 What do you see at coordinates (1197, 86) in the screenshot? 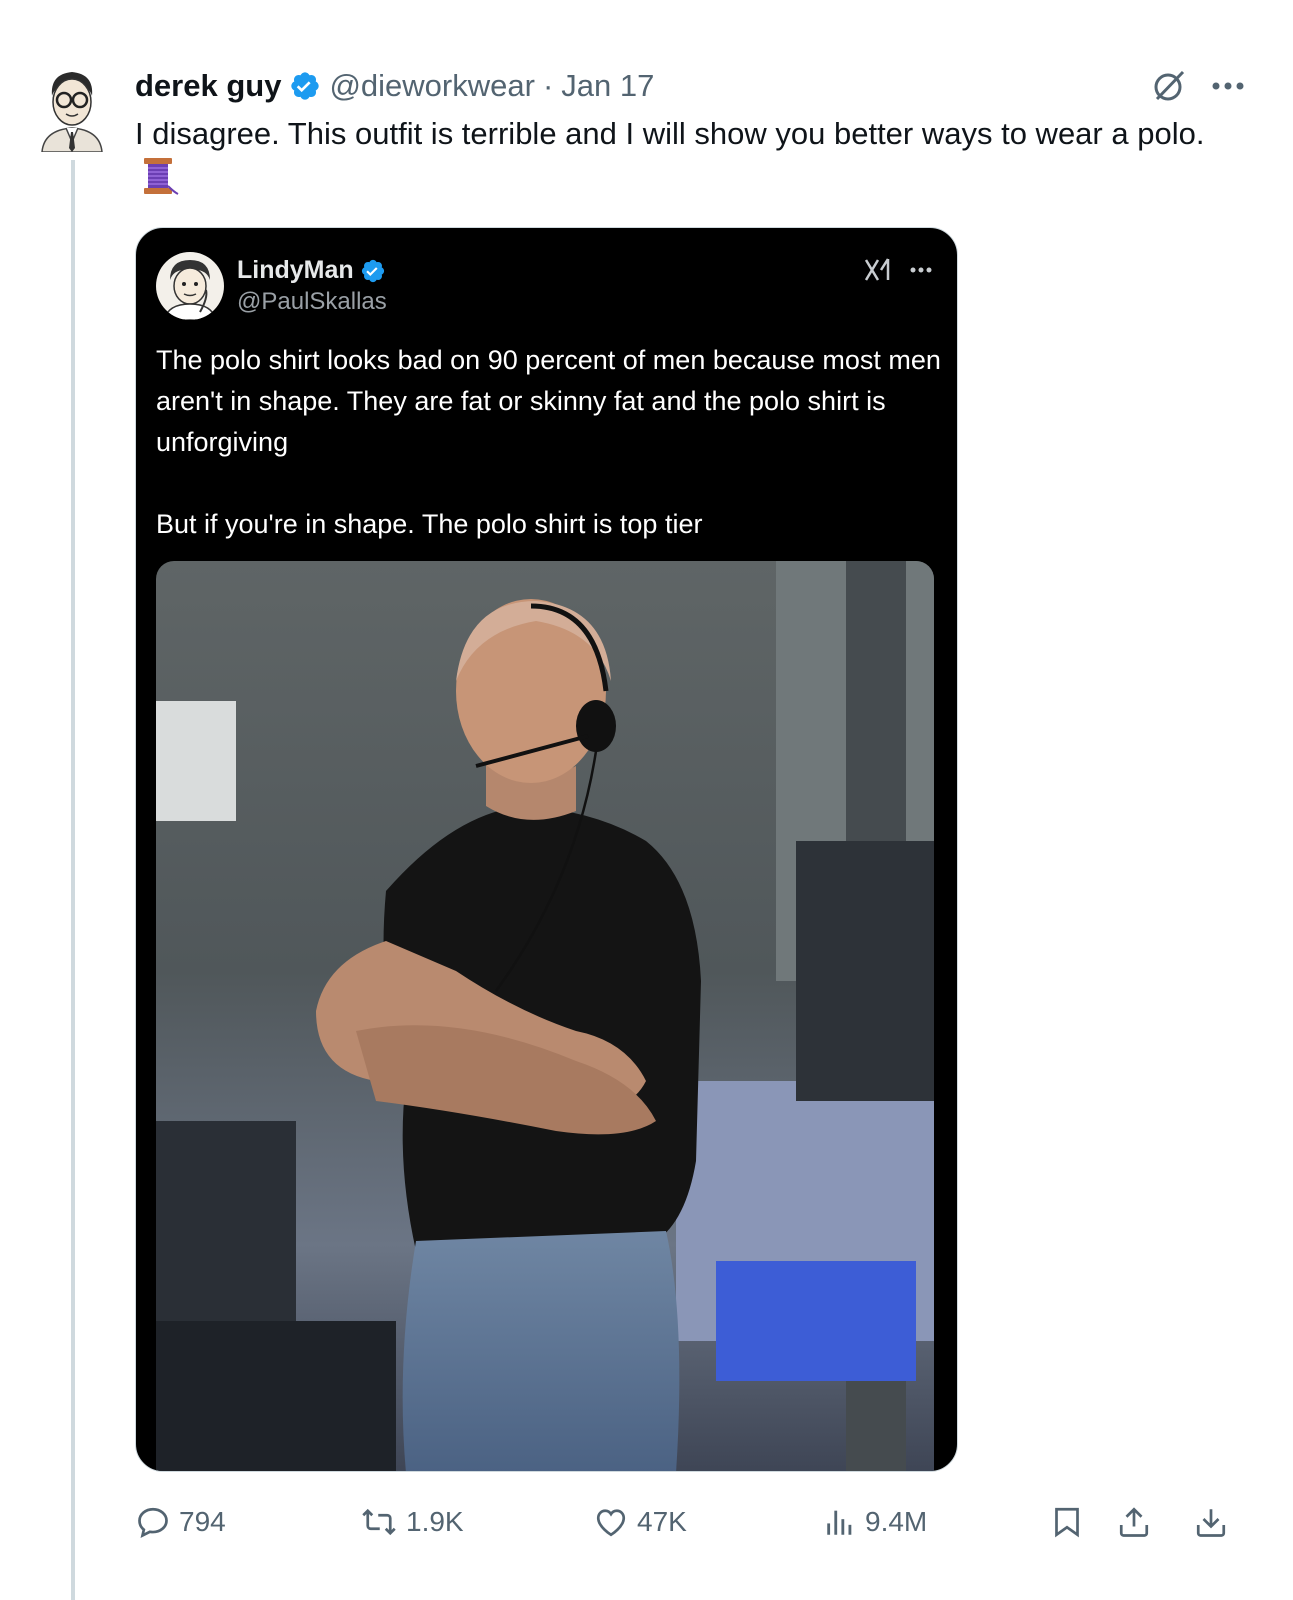
I see `tweet-header-actions` at bounding box center [1197, 86].